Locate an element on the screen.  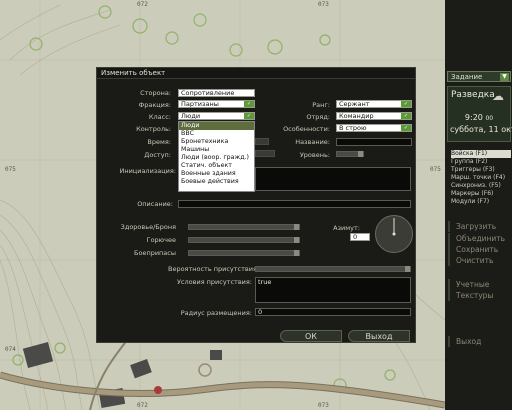
time-label: Время: is located at coordinates (159, 142).